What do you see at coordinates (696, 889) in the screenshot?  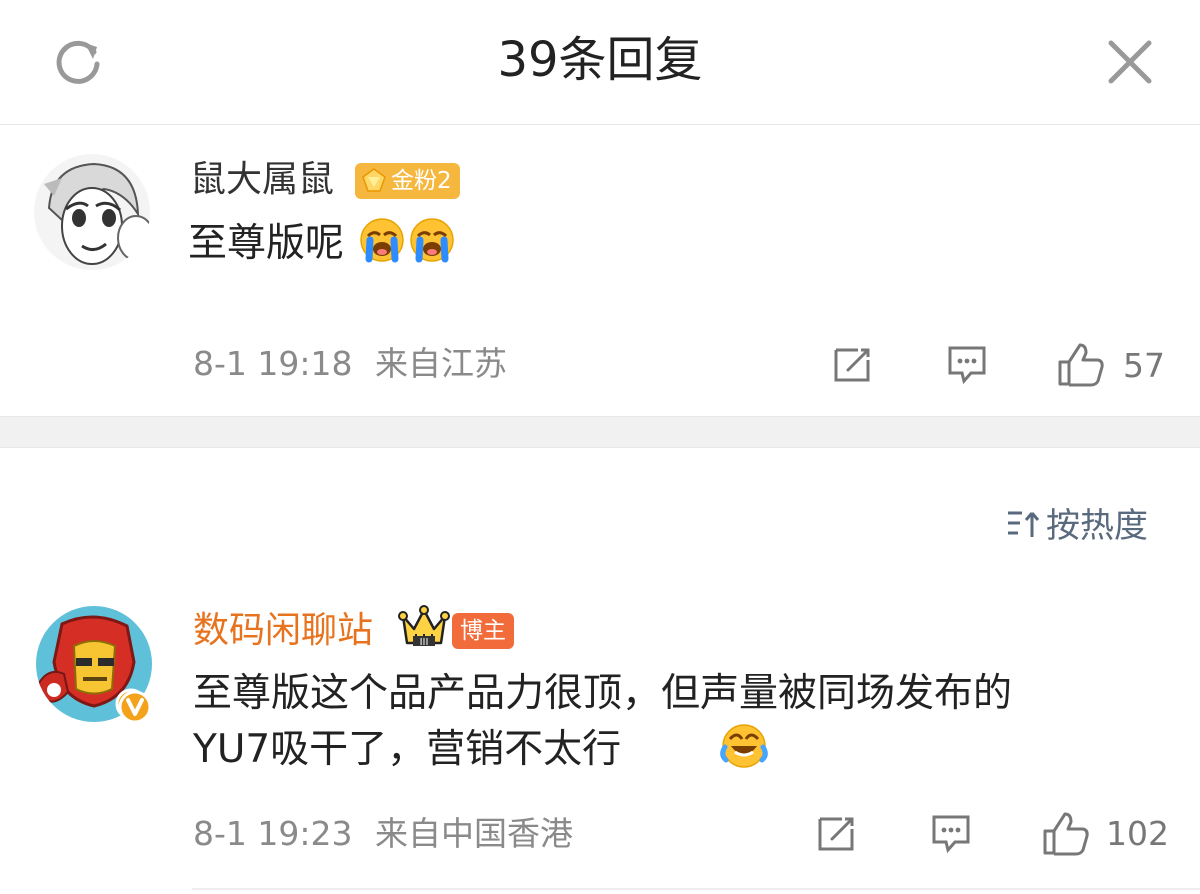 I see `bottom-divider` at bounding box center [696, 889].